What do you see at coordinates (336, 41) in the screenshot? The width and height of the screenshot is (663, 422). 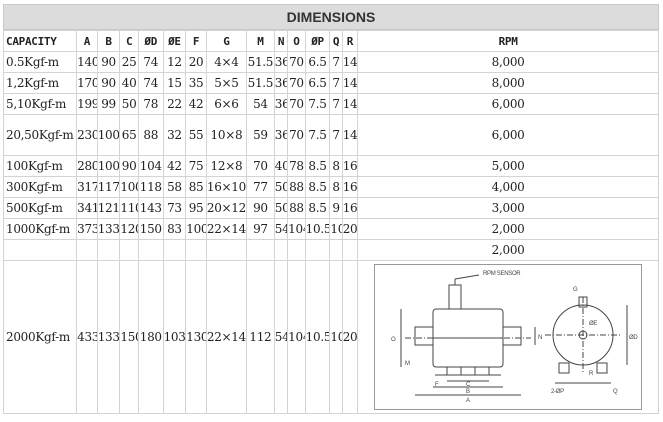 I see `header-q: Q` at bounding box center [336, 41].